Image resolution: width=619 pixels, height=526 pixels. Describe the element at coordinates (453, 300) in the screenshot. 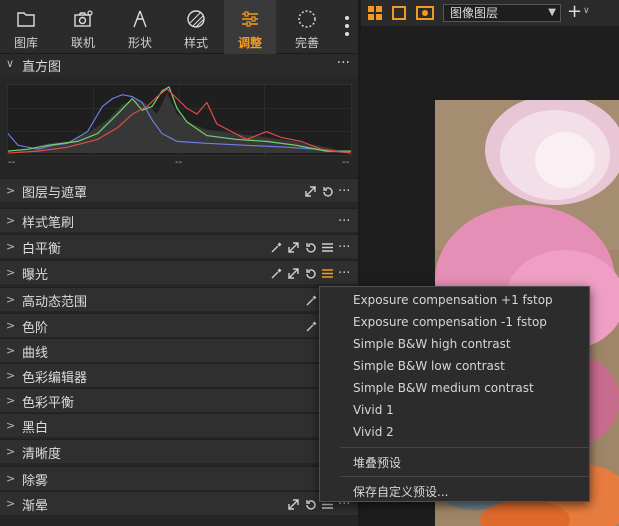

I see `menu-item-preset: Exposure compensation +1 fstop` at that location.